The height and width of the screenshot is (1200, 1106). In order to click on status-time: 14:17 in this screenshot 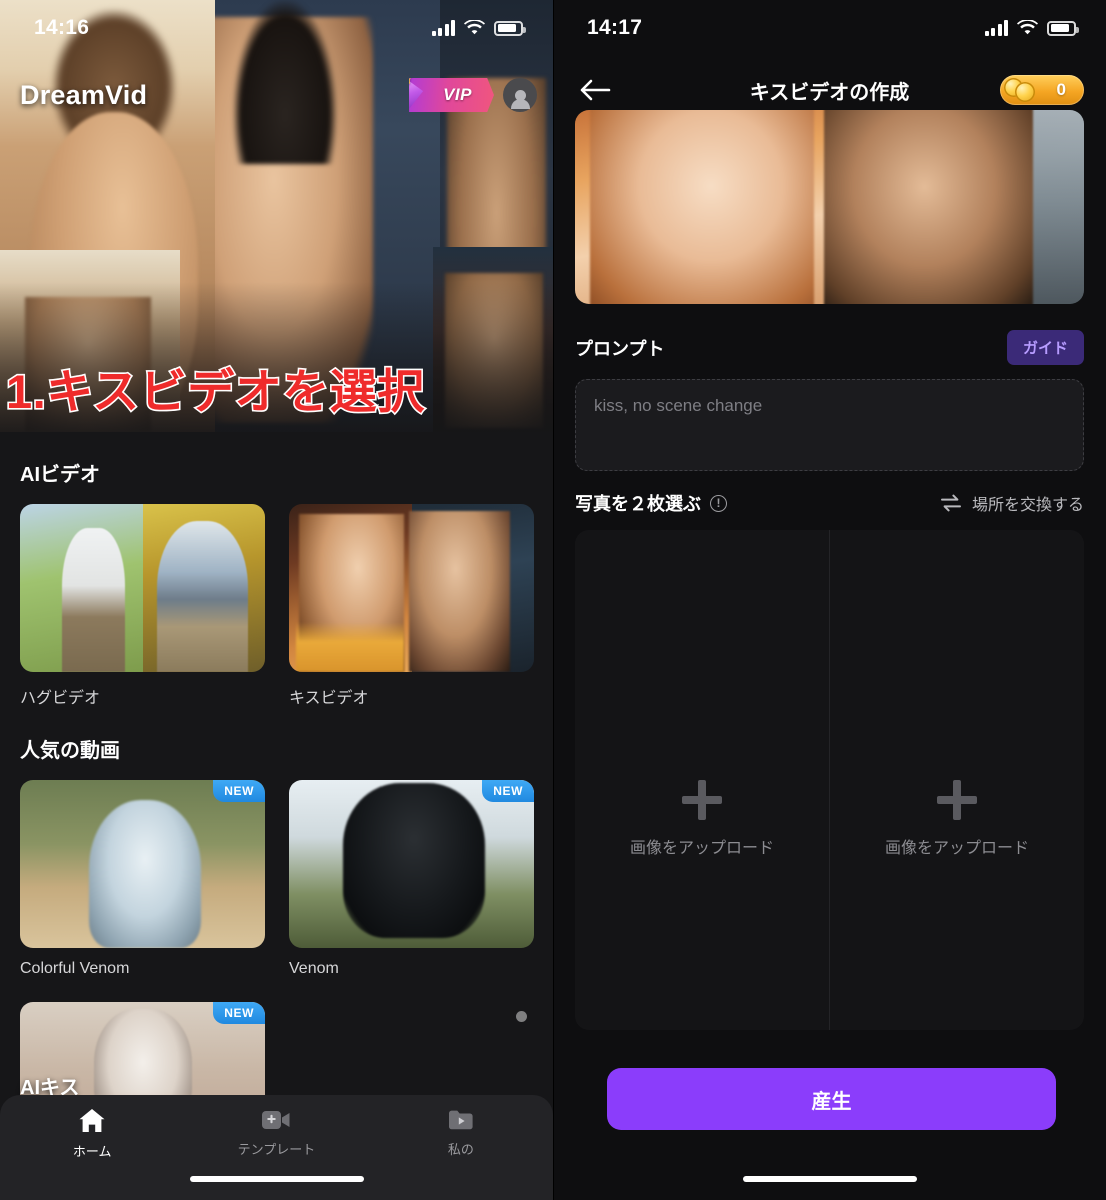, I will do `click(615, 27)`.